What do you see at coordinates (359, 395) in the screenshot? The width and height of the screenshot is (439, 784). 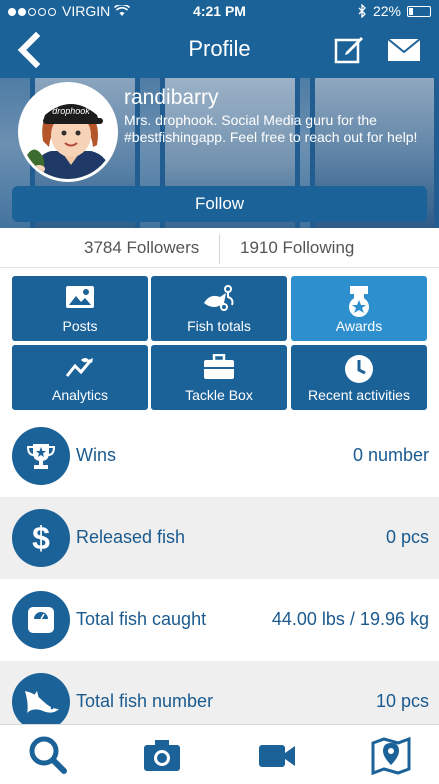 I see `recent-activities-label: Recent activities` at bounding box center [359, 395].